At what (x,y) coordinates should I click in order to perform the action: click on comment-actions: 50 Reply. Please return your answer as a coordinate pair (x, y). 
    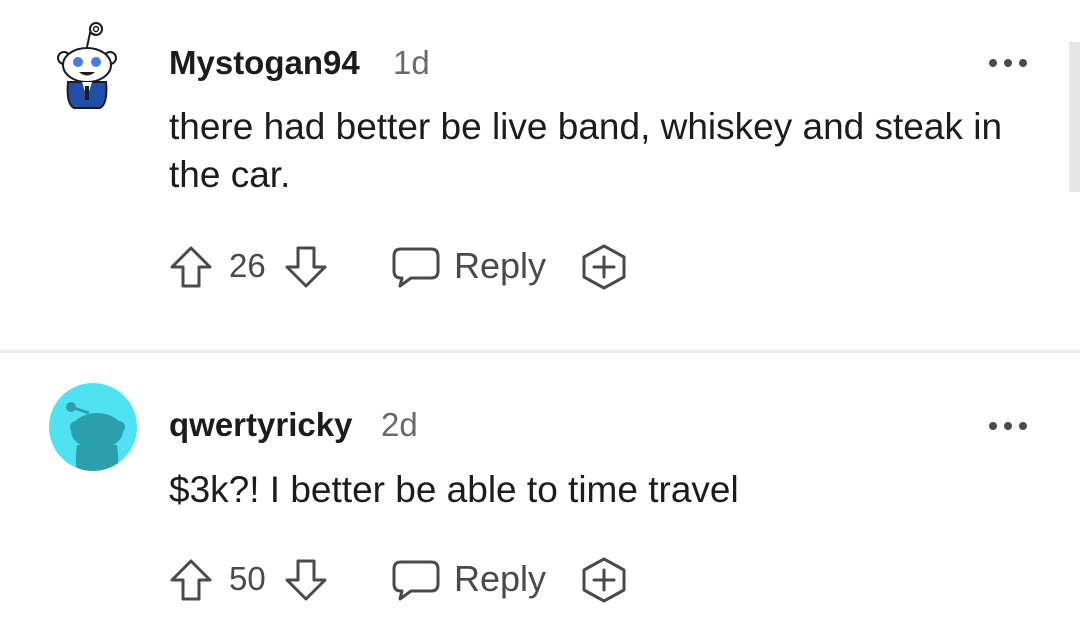
    Looking at the image, I should click on (540, 580).